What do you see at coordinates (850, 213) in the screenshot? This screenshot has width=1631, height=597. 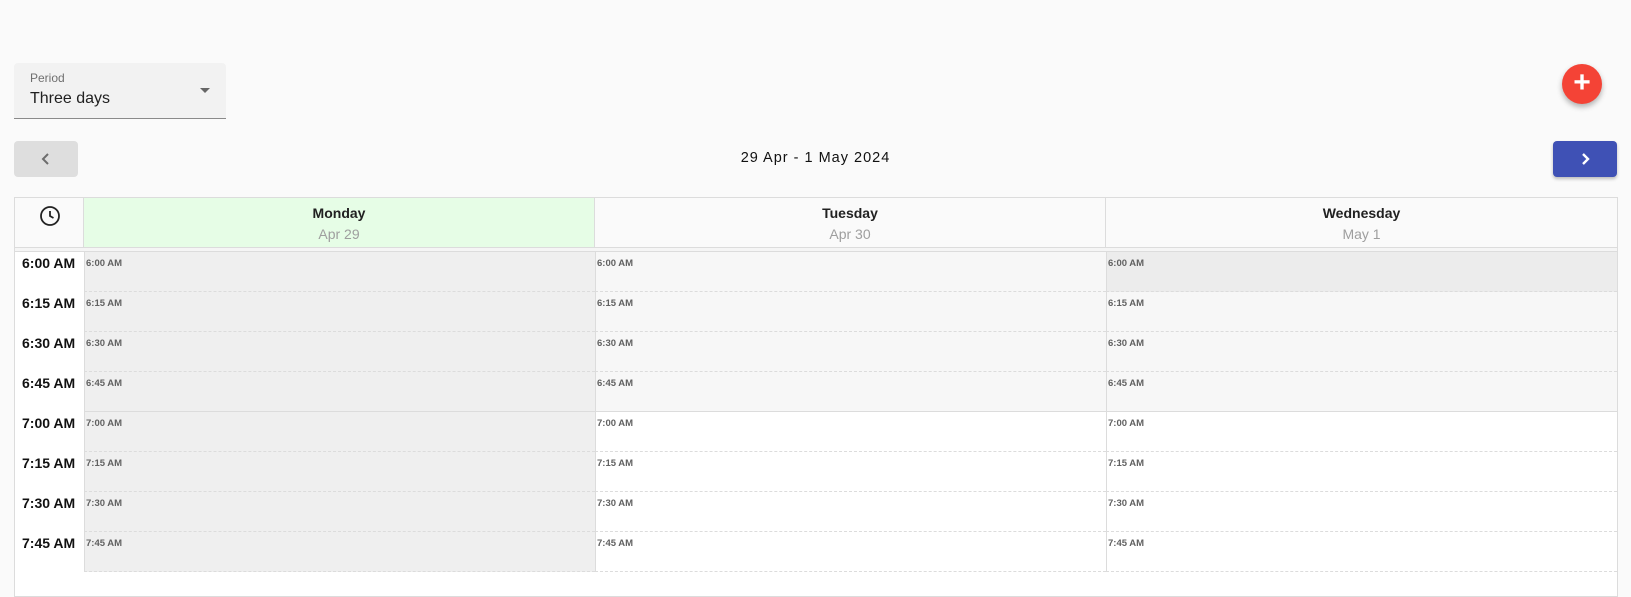 I see `day-name: Tuesday` at bounding box center [850, 213].